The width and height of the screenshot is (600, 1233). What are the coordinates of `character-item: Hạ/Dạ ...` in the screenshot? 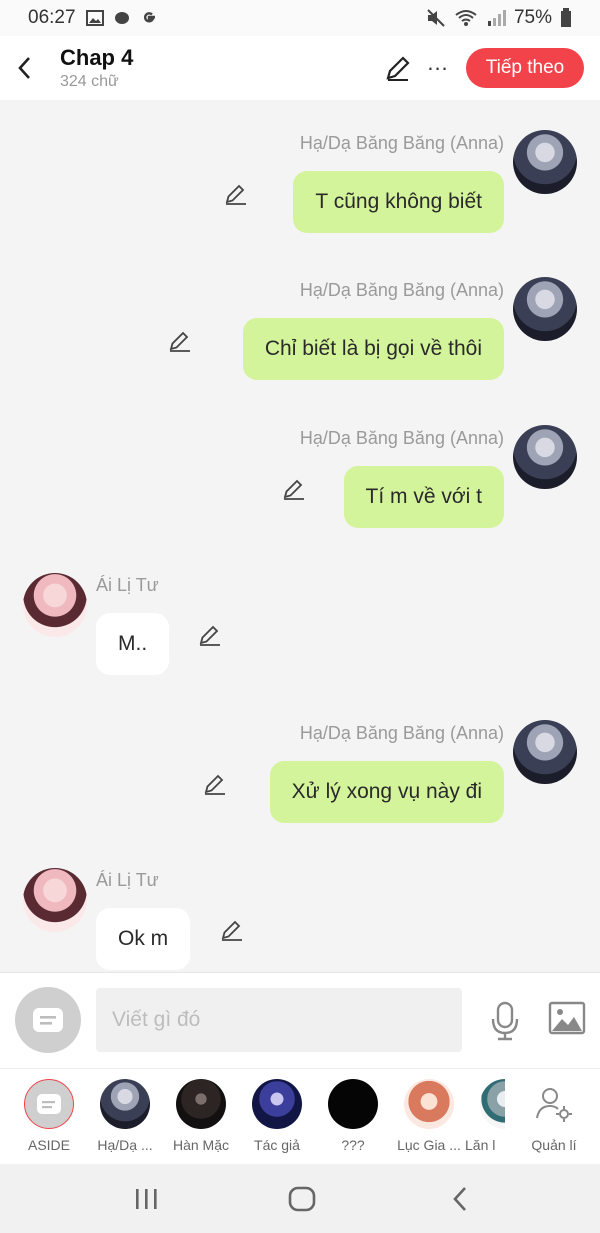 It's located at (125, 1116).